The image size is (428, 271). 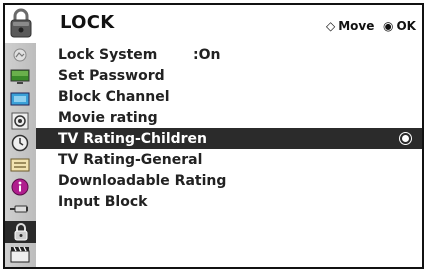 I want to click on audio-icon, so click(x=20, y=121).